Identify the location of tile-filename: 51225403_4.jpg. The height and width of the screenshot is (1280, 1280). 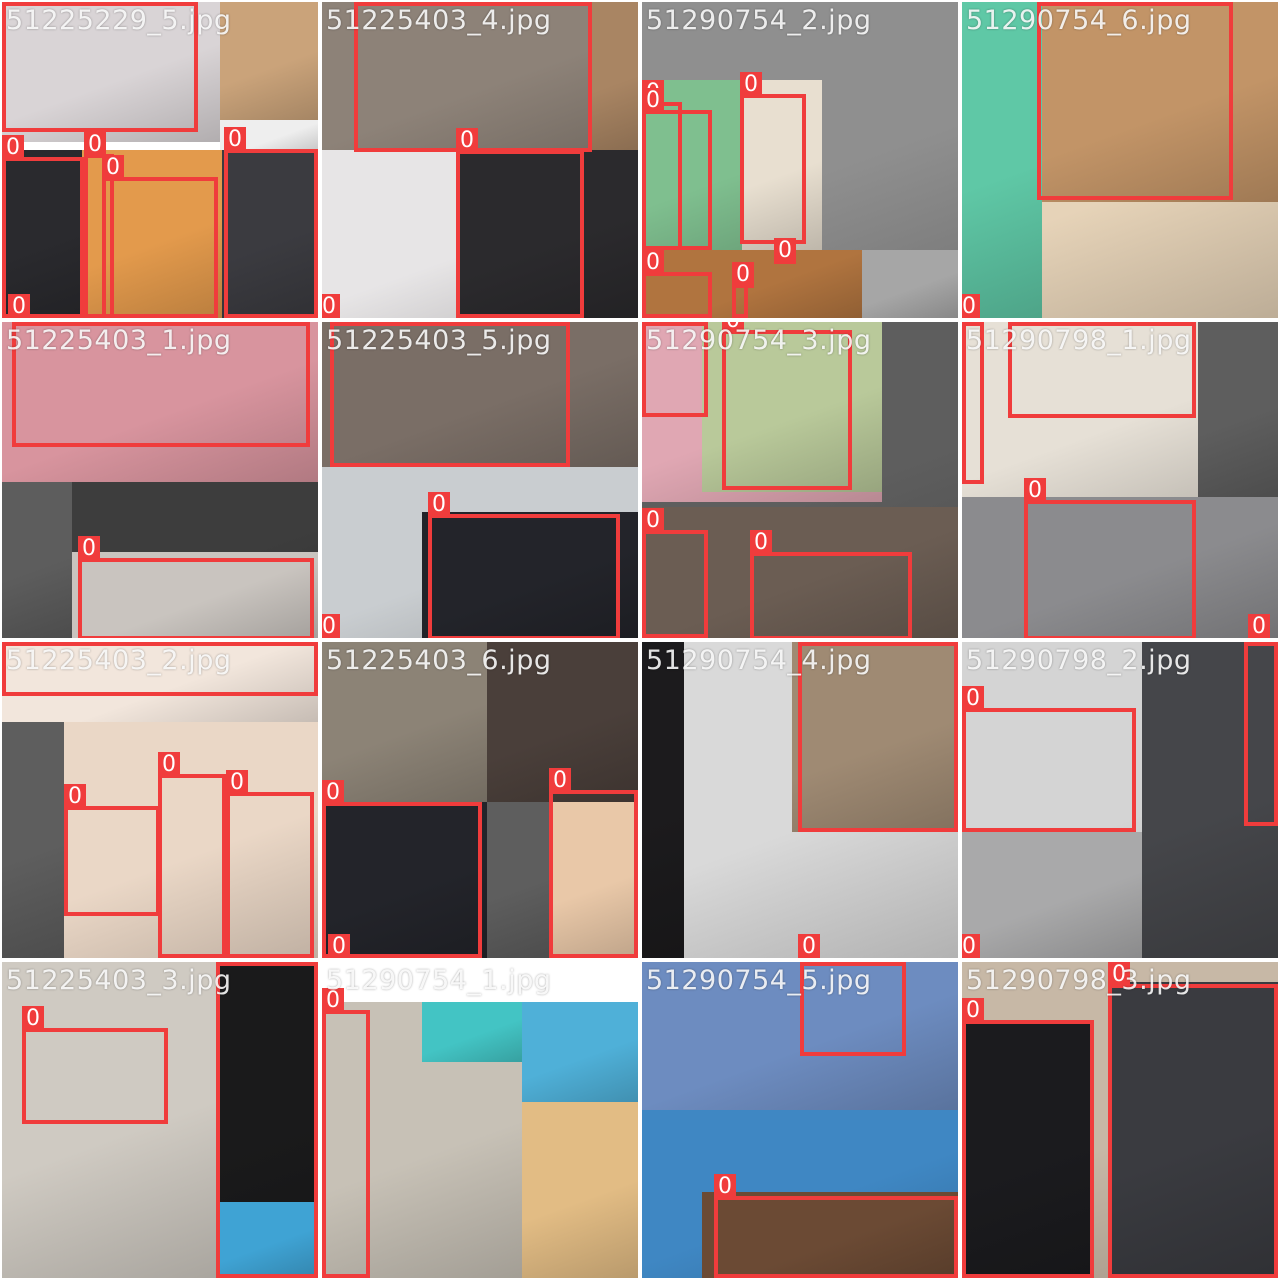
(439, 20).